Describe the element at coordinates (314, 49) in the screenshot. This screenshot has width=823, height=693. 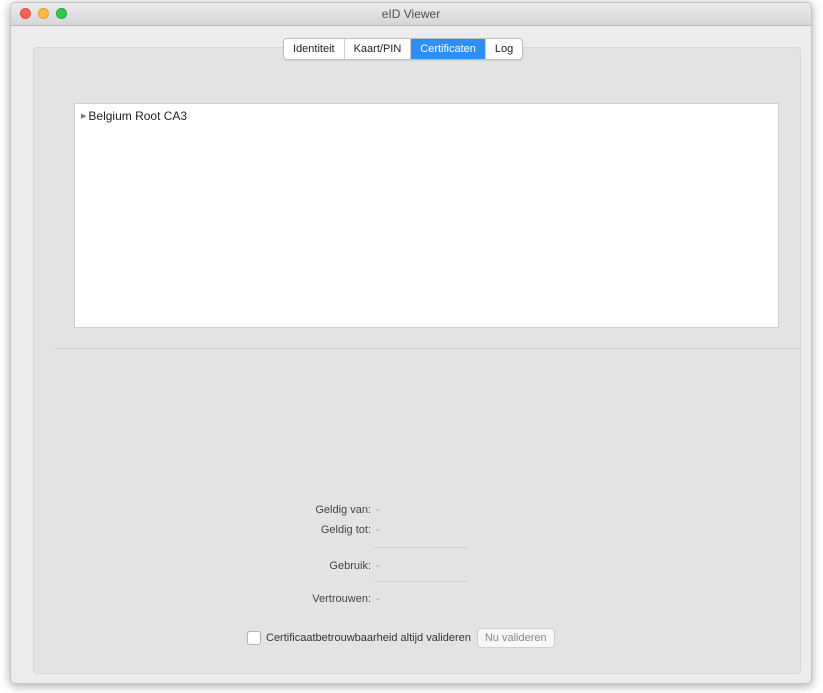
I see `tab-identiteit: Identiteit` at that location.